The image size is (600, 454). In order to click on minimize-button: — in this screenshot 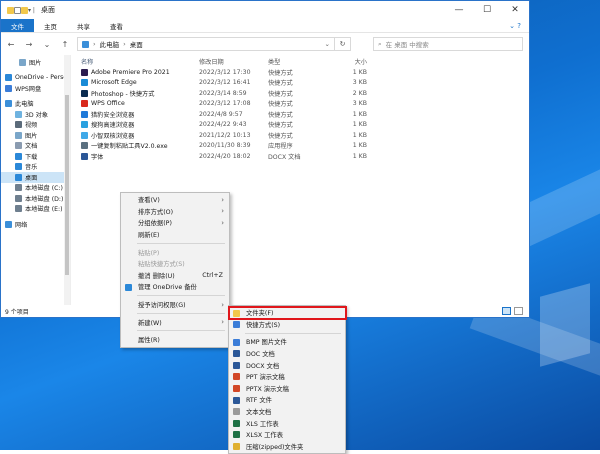, I will do `click(459, 10)`.